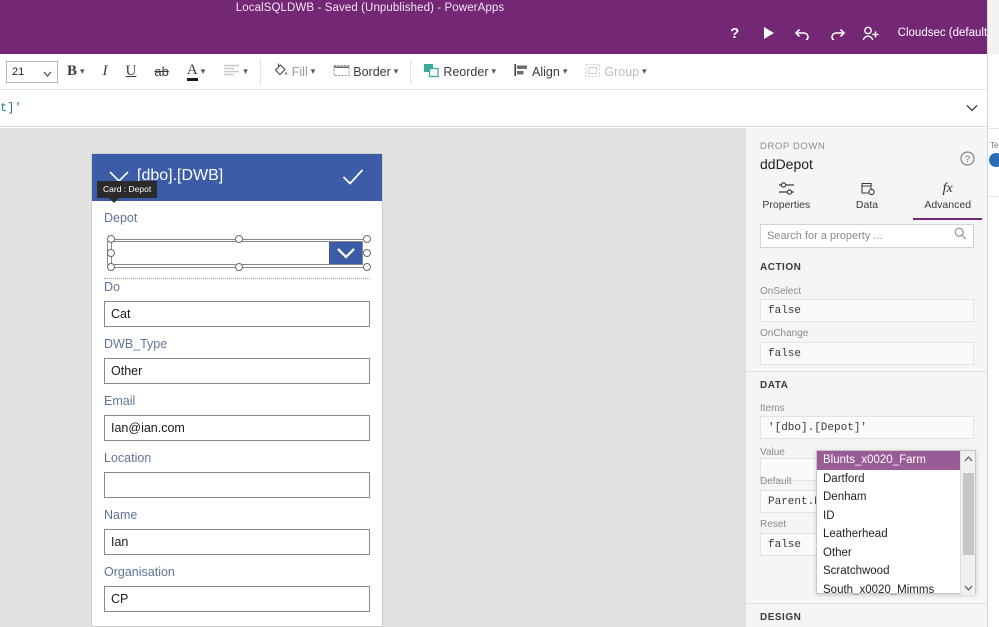 The image size is (999, 627). I want to click on dropdown-chevron-down-icon, so click(345, 253).